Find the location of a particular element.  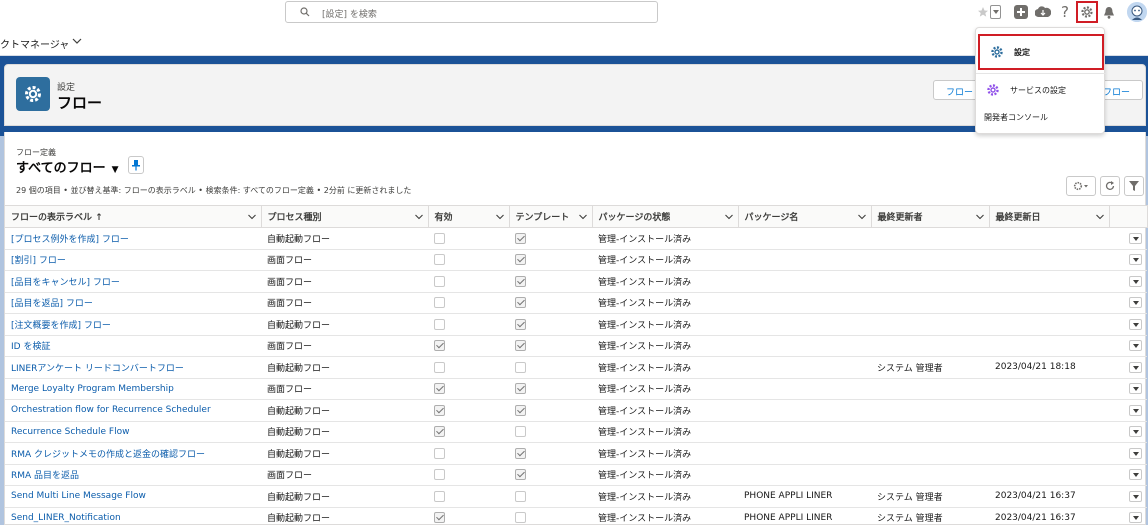

filter-button is located at coordinates (1134, 186).